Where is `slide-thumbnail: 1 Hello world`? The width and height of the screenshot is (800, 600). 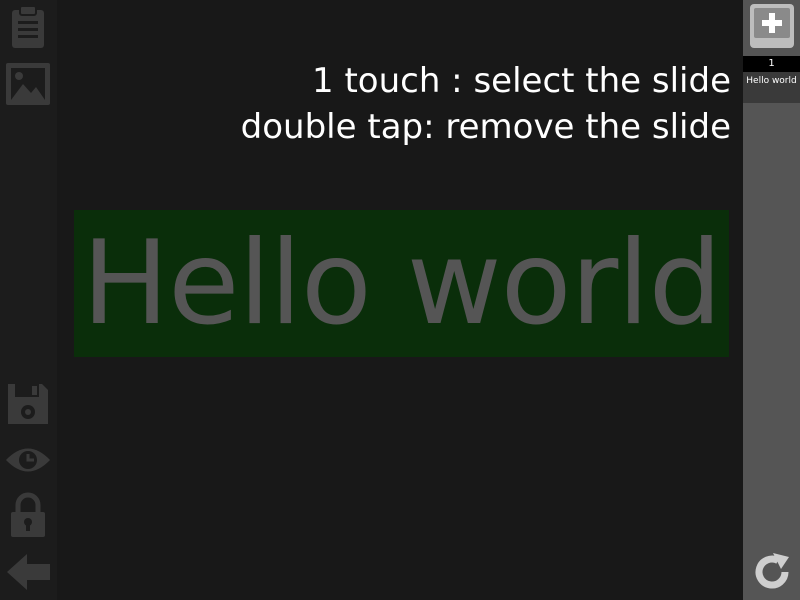
slide-thumbnail: 1 Hello world is located at coordinates (771, 79).